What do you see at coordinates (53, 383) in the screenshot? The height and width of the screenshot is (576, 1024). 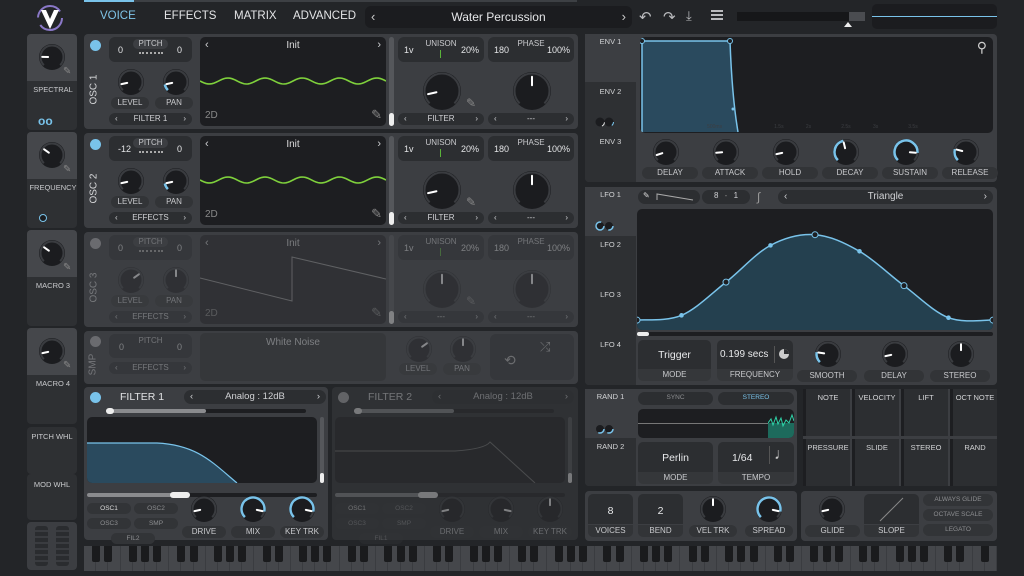 I see `macro-label: MACRO 4` at bounding box center [53, 383].